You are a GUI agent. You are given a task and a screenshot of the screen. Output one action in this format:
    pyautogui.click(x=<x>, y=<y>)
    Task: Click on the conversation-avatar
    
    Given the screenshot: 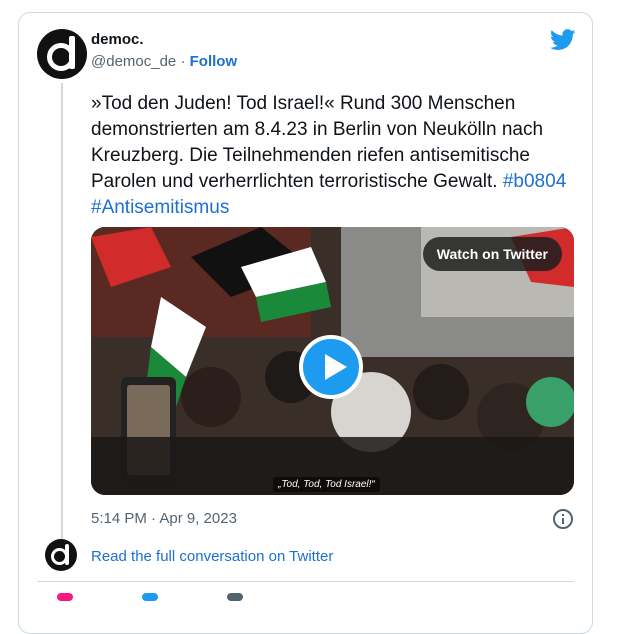 What is the action you would take?
    pyautogui.click(x=61, y=555)
    